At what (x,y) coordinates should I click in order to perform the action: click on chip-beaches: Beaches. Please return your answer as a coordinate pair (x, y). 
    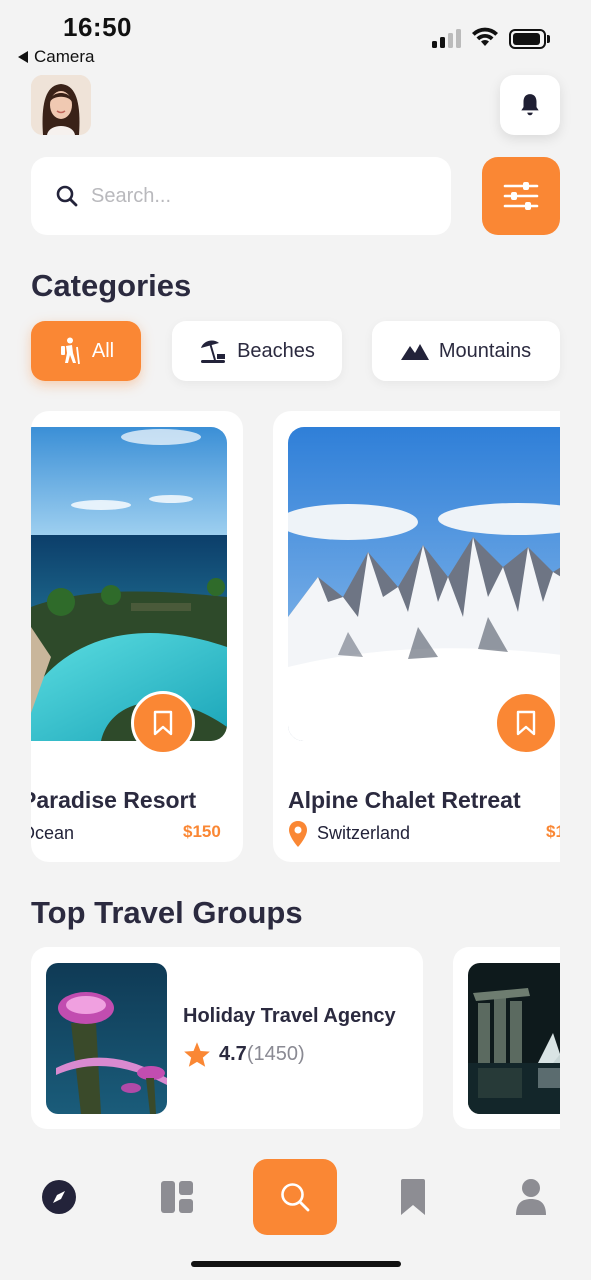
    Looking at the image, I should click on (257, 351).